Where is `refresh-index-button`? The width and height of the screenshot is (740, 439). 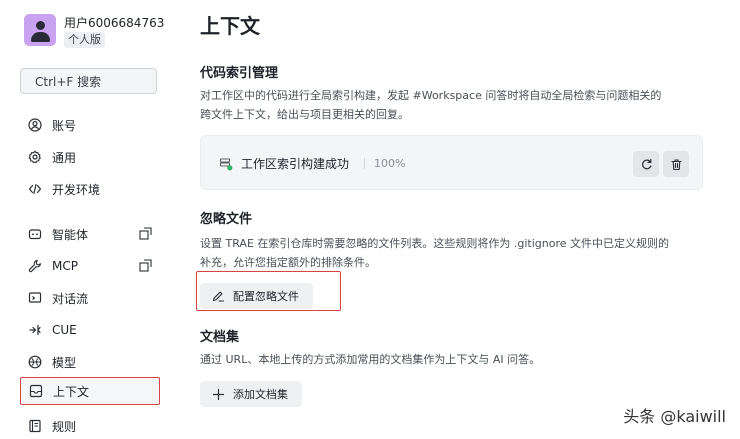
refresh-index-button is located at coordinates (646, 164).